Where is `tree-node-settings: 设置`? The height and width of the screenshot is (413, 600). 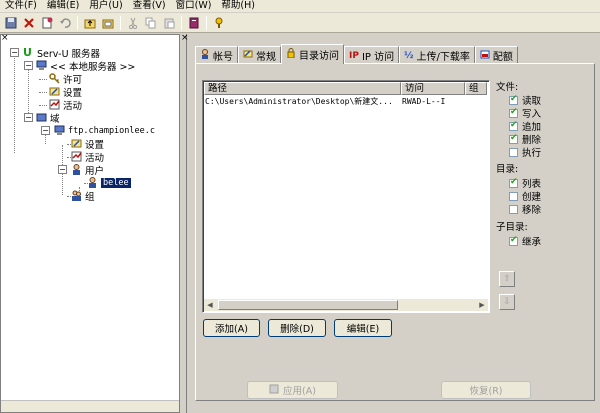 tree-node-settings: 设置 is located at coordinates (66, 92).